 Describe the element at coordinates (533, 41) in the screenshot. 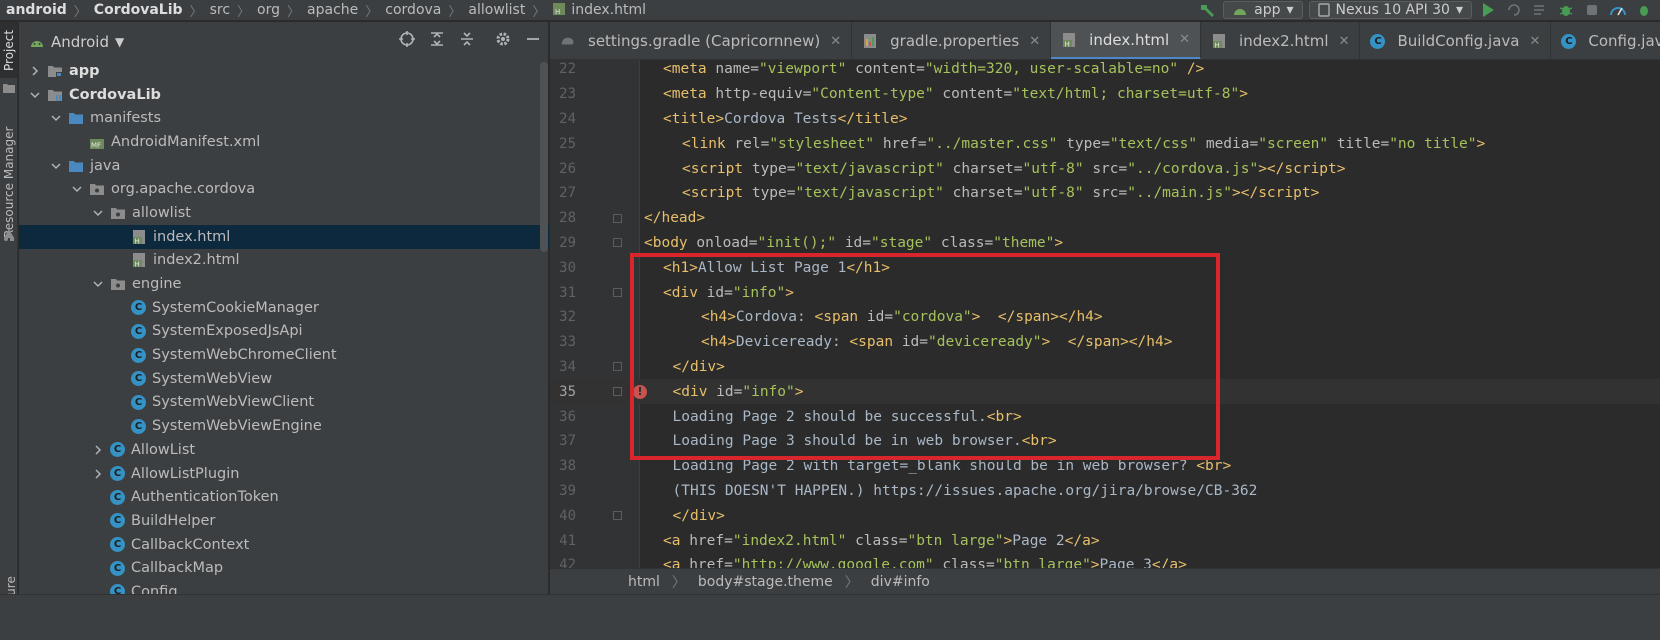

I see `hide-panel-icon` at that location.